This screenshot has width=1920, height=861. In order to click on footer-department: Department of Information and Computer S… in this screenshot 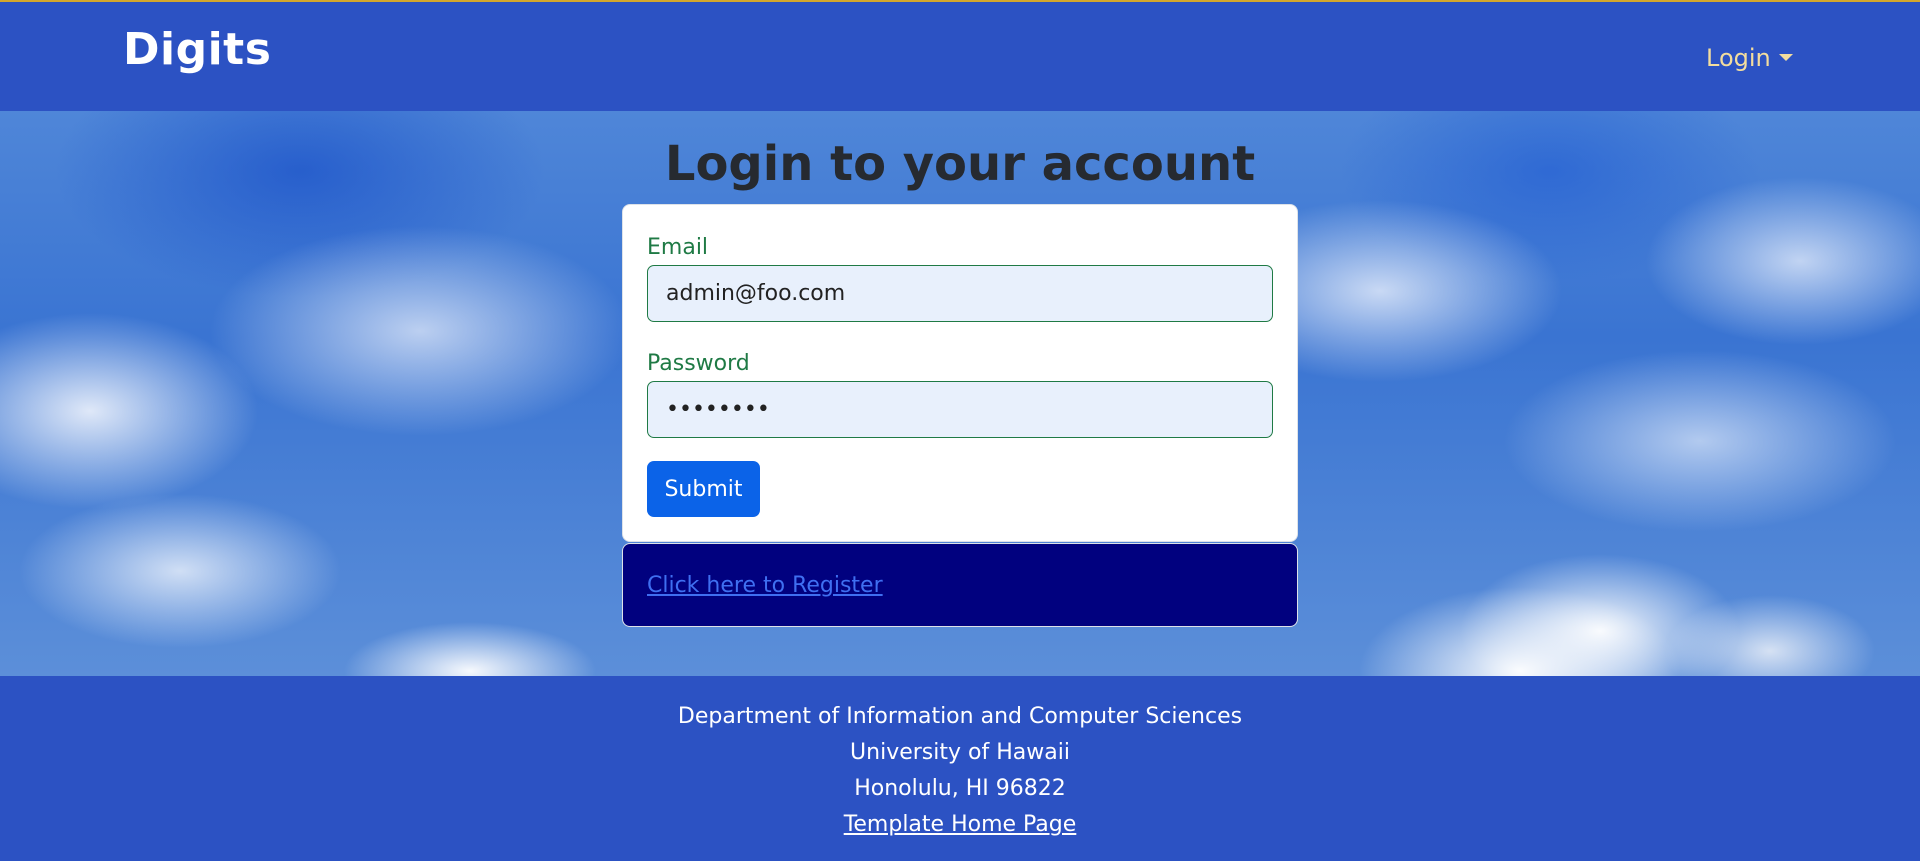, I will do `click(960, 716)`.